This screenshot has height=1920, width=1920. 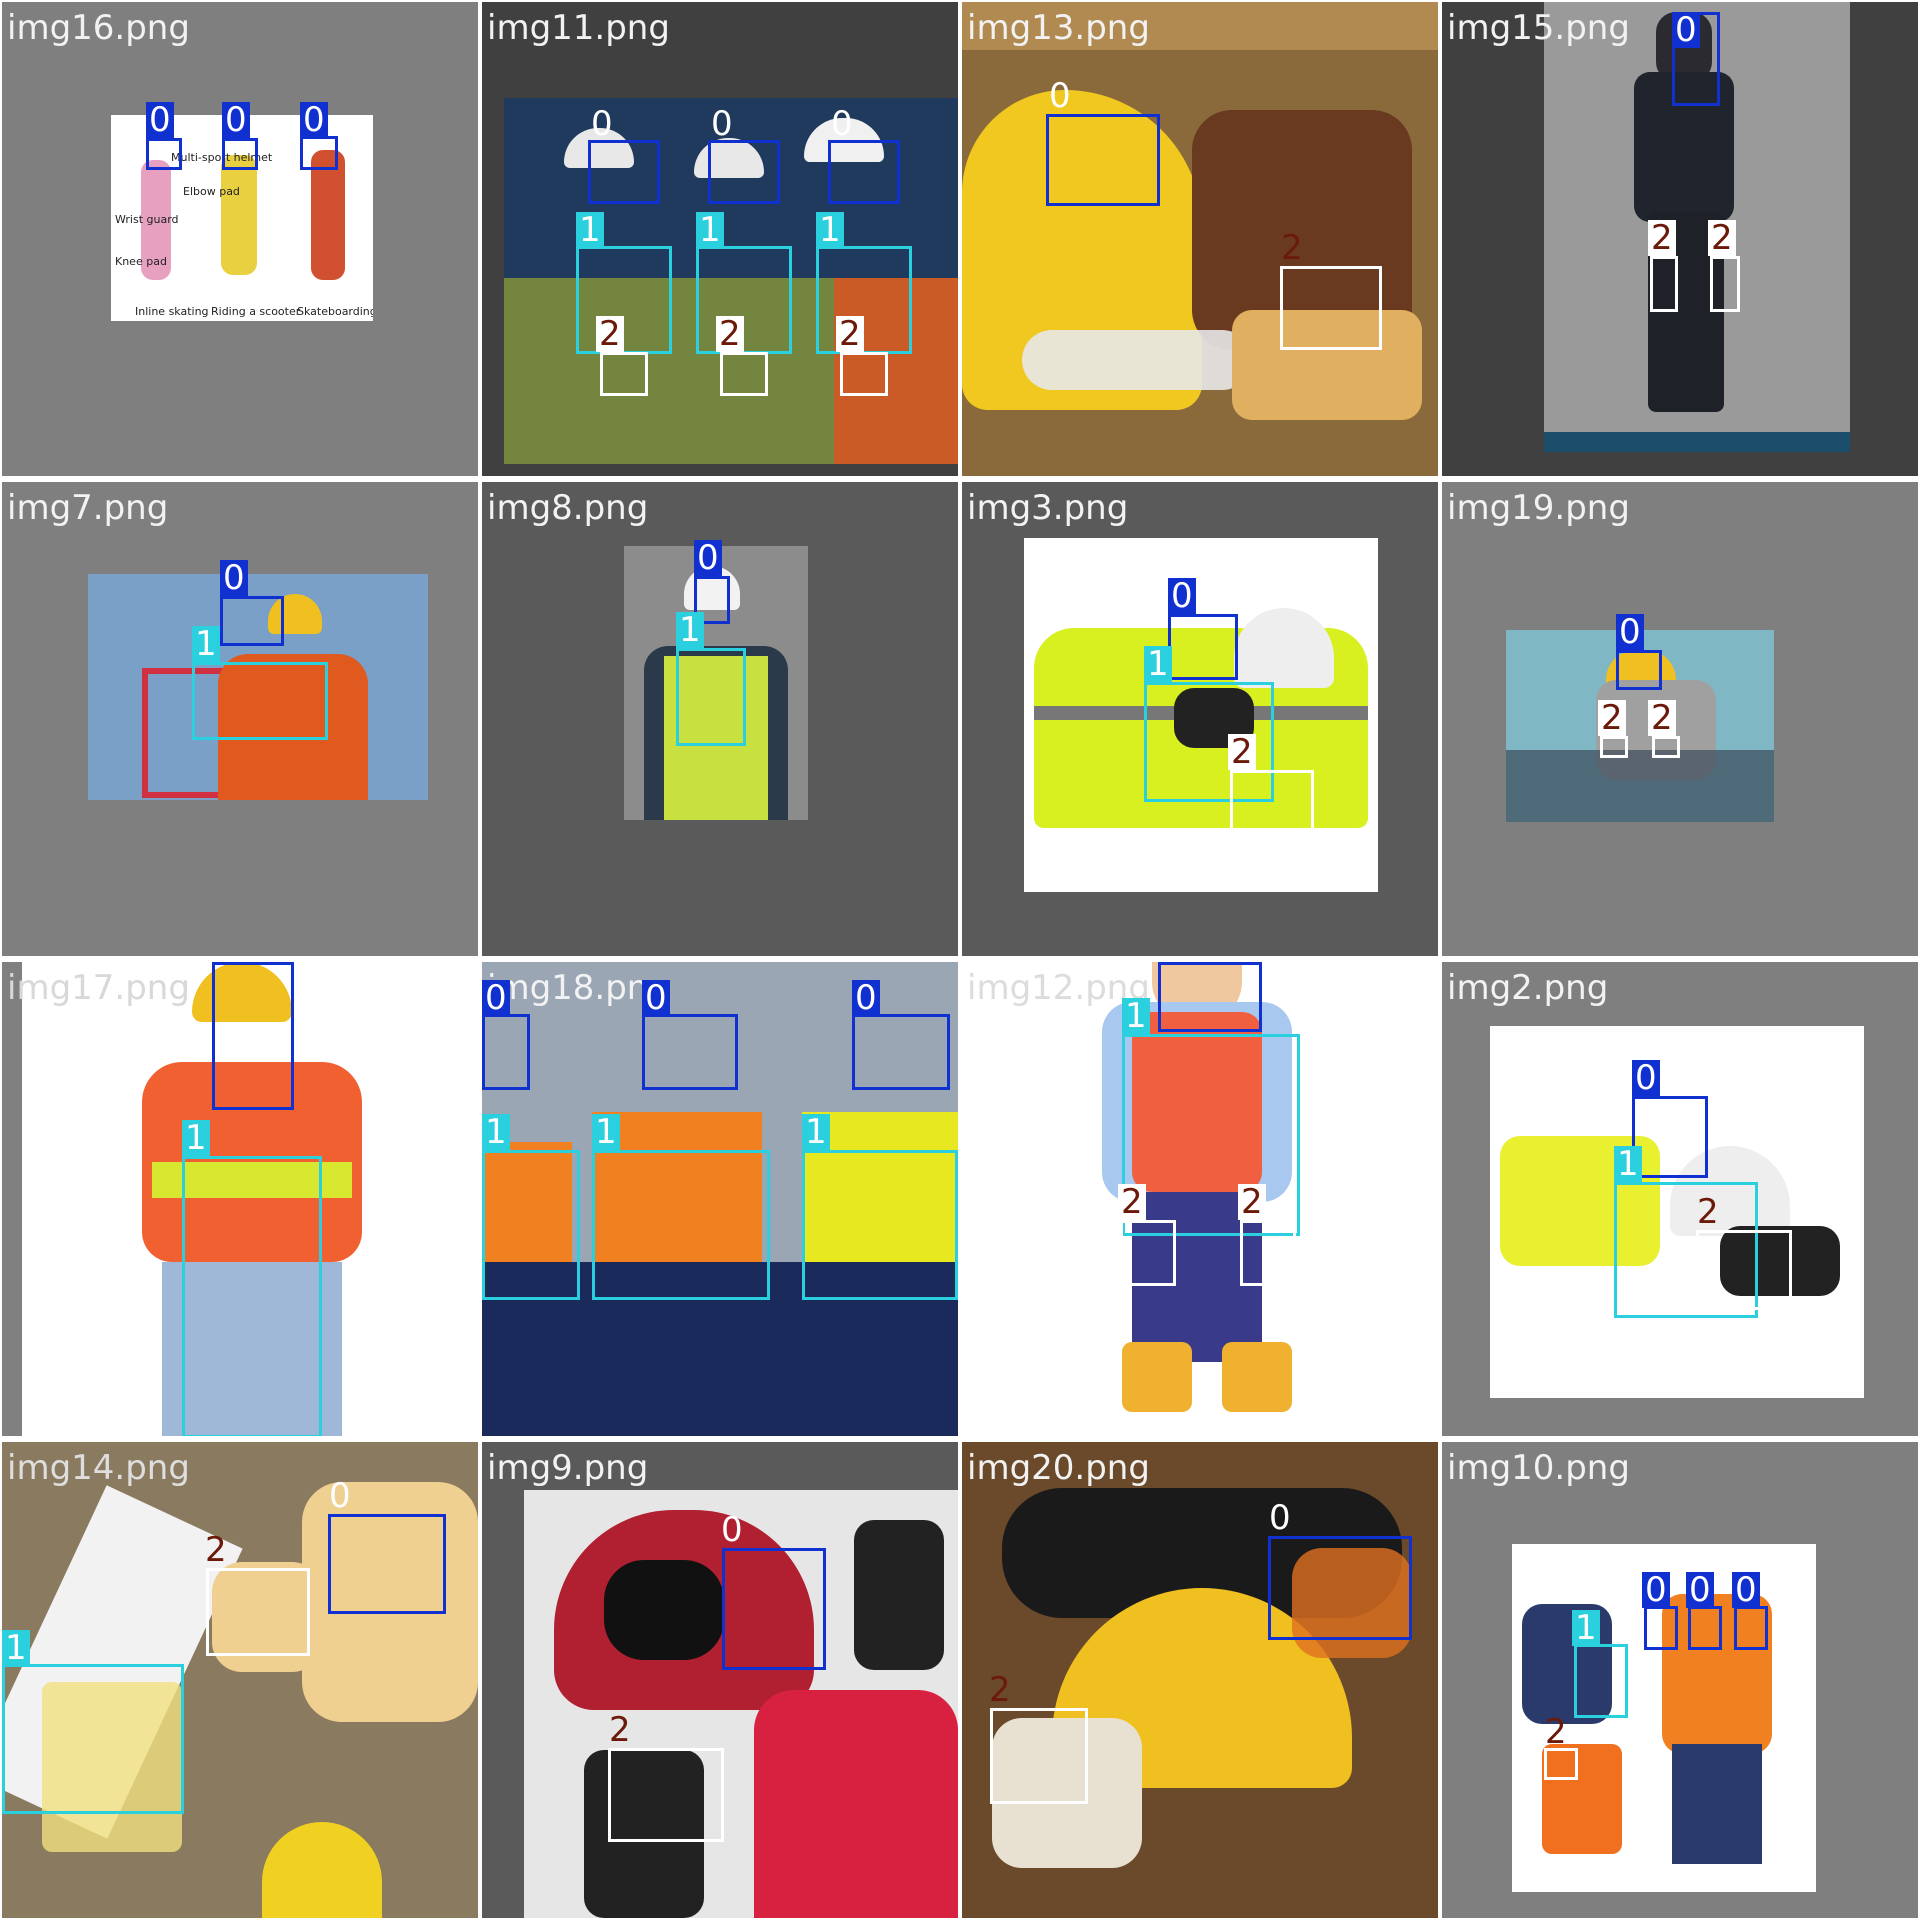 I want to click on figure-label: Inline skating, so click(x=172, y=311).